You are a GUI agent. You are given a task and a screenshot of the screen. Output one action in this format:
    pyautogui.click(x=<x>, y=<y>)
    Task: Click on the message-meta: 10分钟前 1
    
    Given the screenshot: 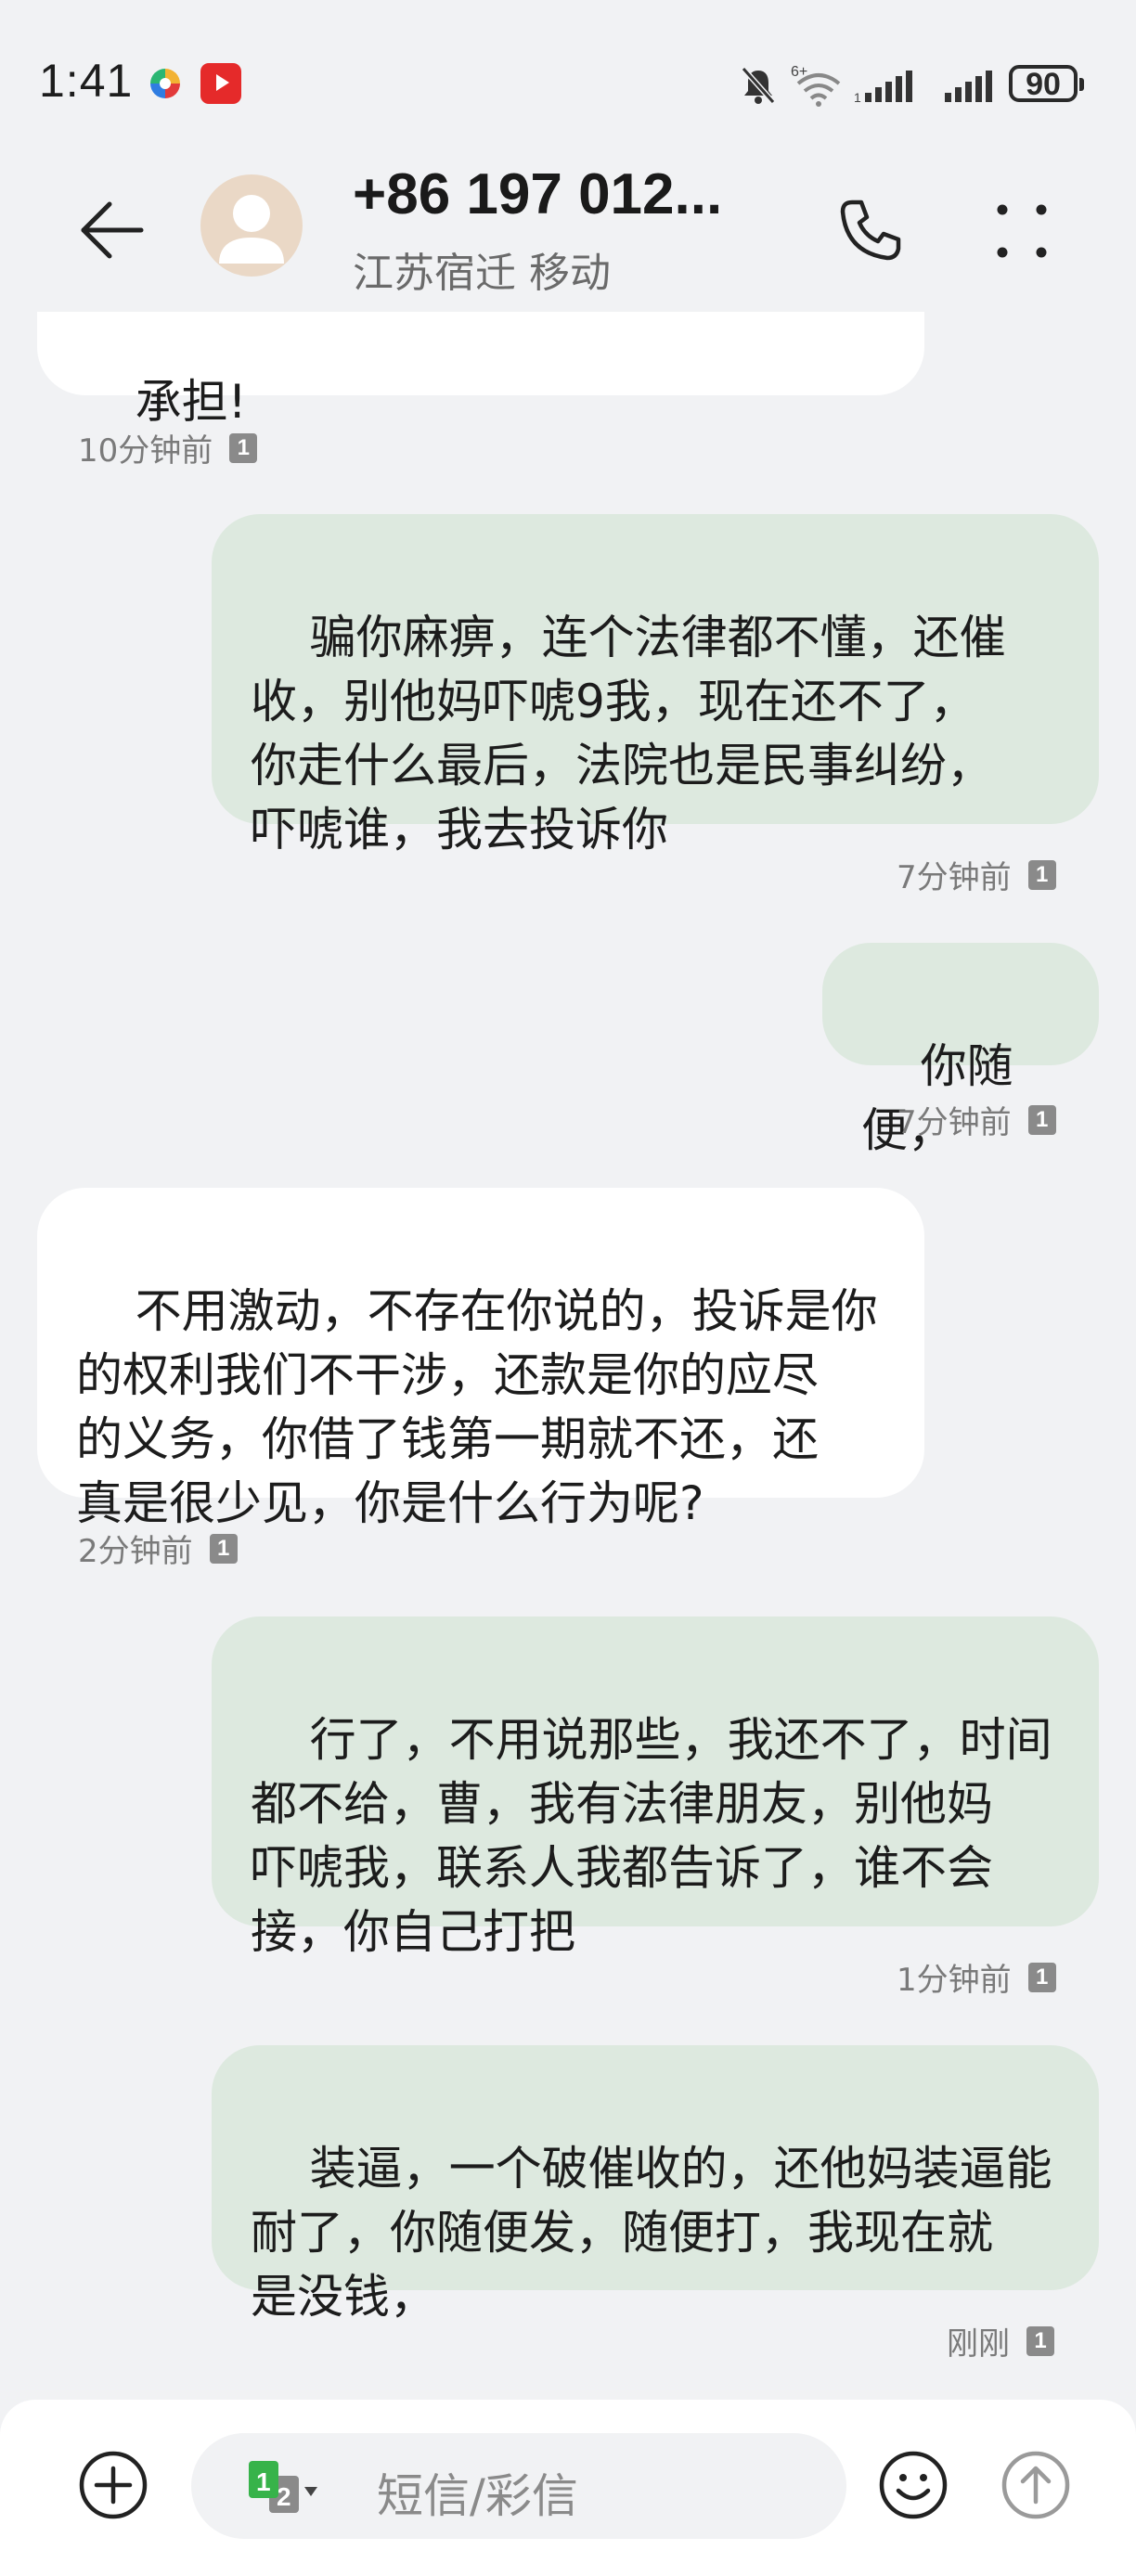 What is the action you would take?
    pyautogui.click(x=168, y=447)
    